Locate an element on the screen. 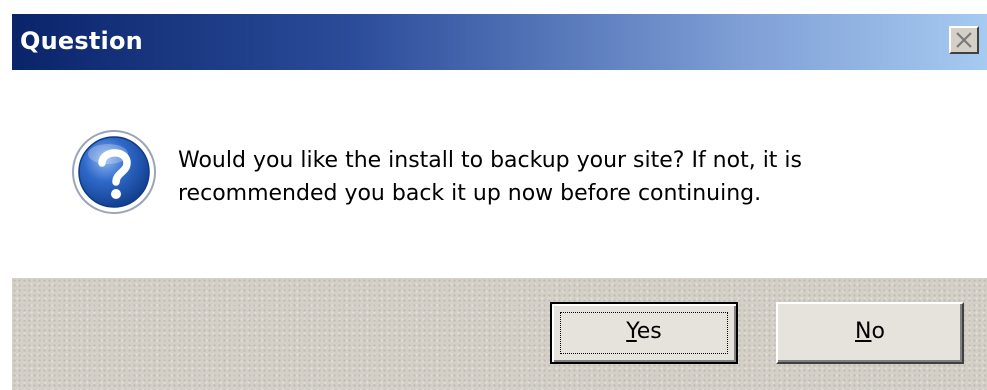 The width and height of the screenshot is (987, 390). close-button is located at coordinates (964, 40).